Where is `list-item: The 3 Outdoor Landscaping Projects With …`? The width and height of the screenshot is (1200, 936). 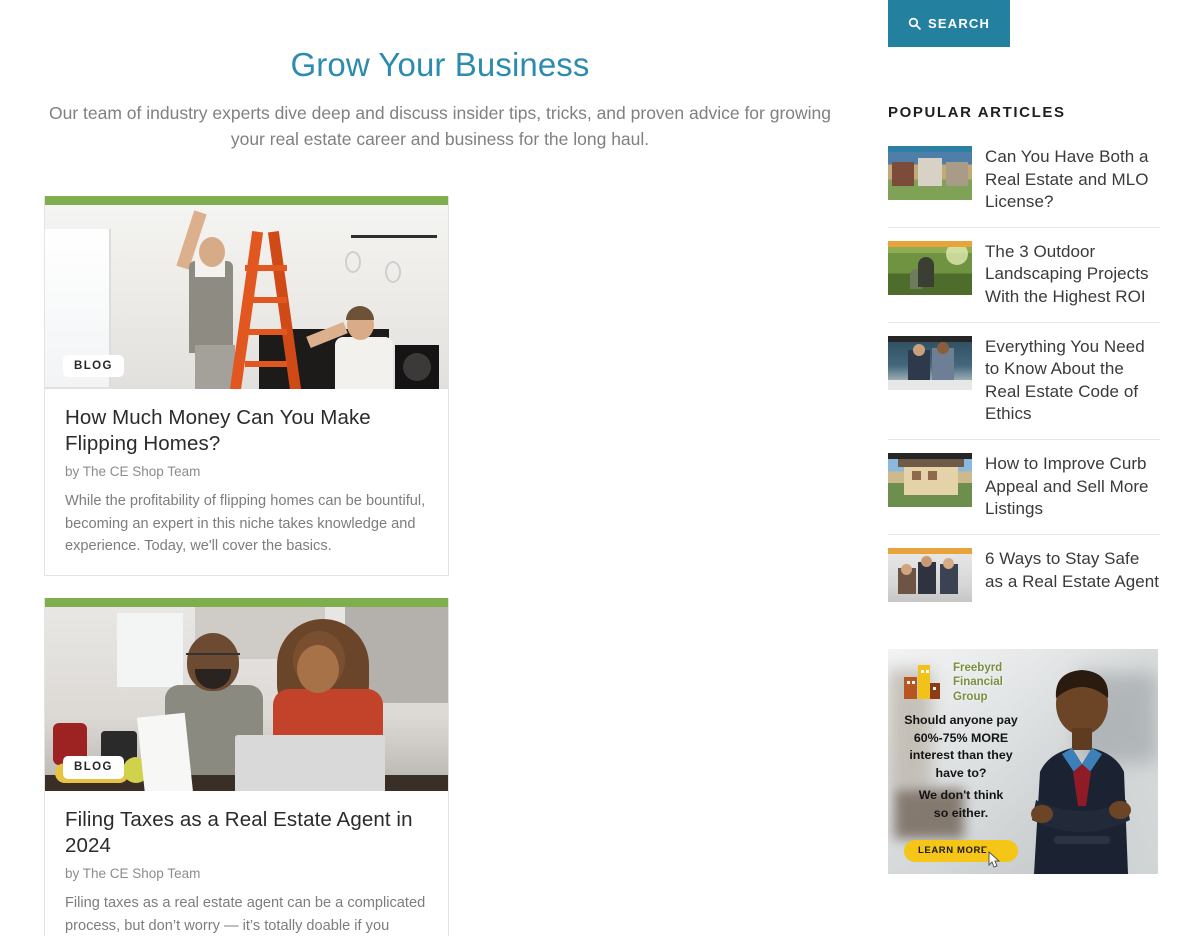 list-item: The 3 Outdoor Landscaping Projects With … is located at coordinates (1024, 275).